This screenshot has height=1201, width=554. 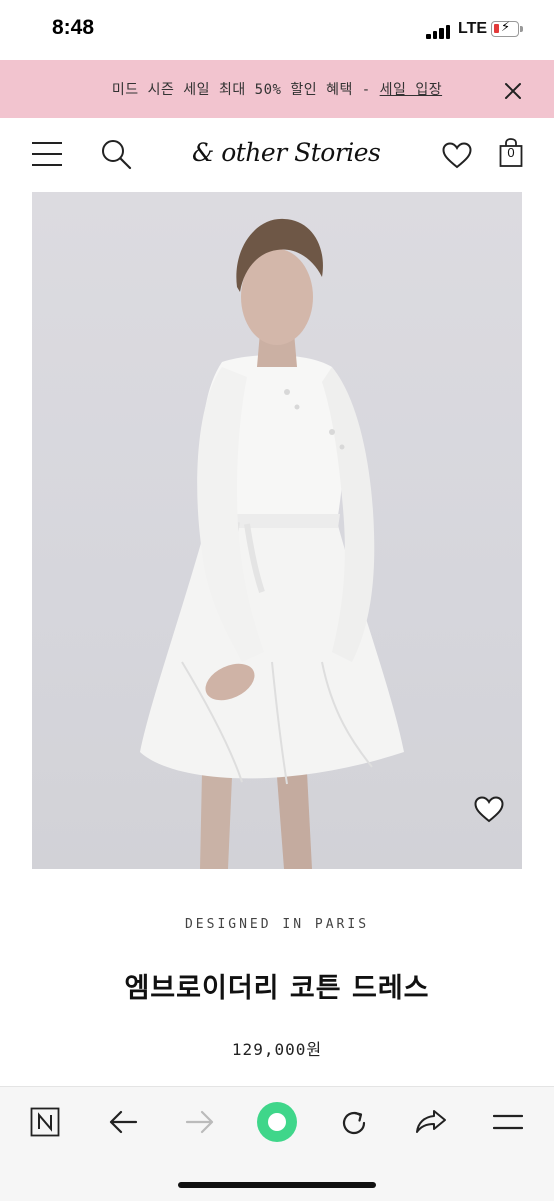 I want to click on forward-arrow-icon, so click(x=200, y=1122).